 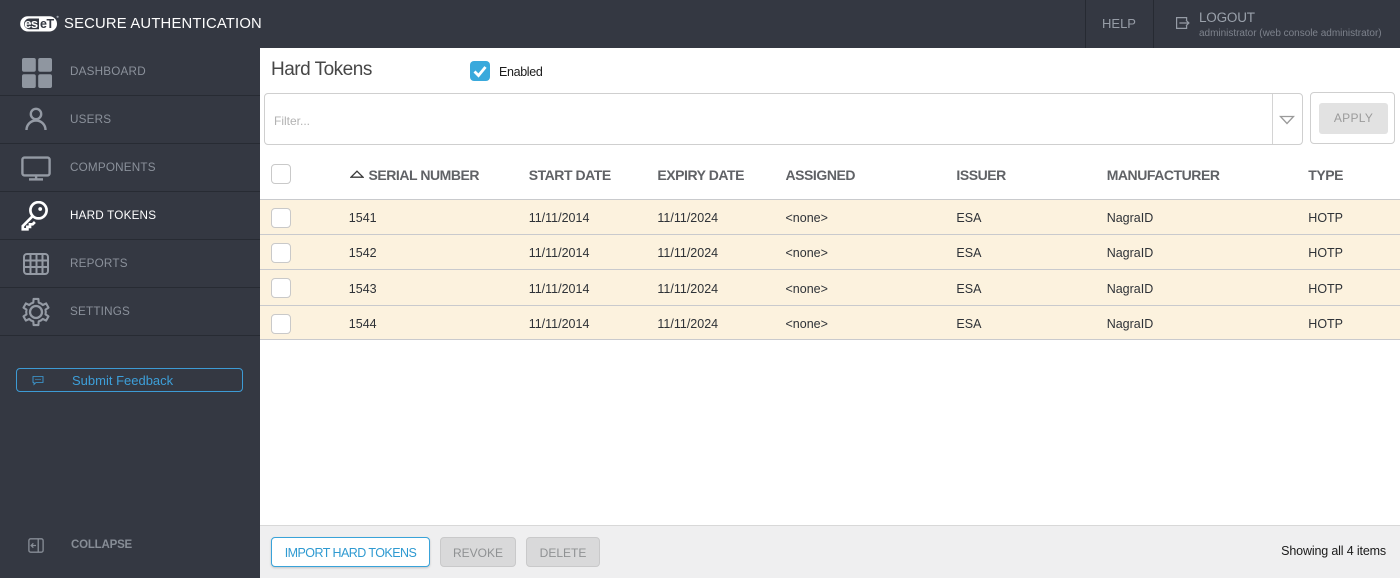 What do you see at coordinates (47, 24) in the screenshot?
I see `svg-text: eT` at bounding box center [47, 24].